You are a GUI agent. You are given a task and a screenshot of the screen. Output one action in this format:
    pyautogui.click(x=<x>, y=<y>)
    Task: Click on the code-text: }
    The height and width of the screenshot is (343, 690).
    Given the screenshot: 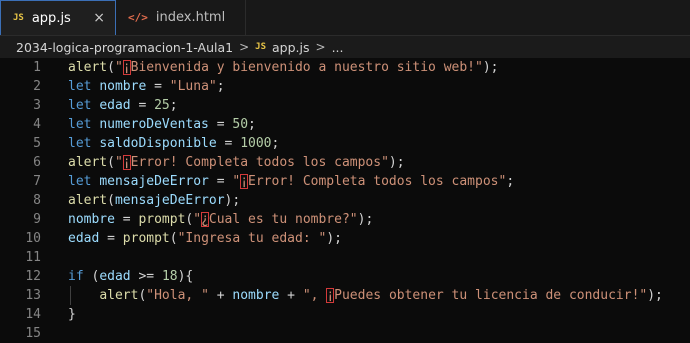 What is the action you would take?
    pyautogui.click(x=72, y=314)
    